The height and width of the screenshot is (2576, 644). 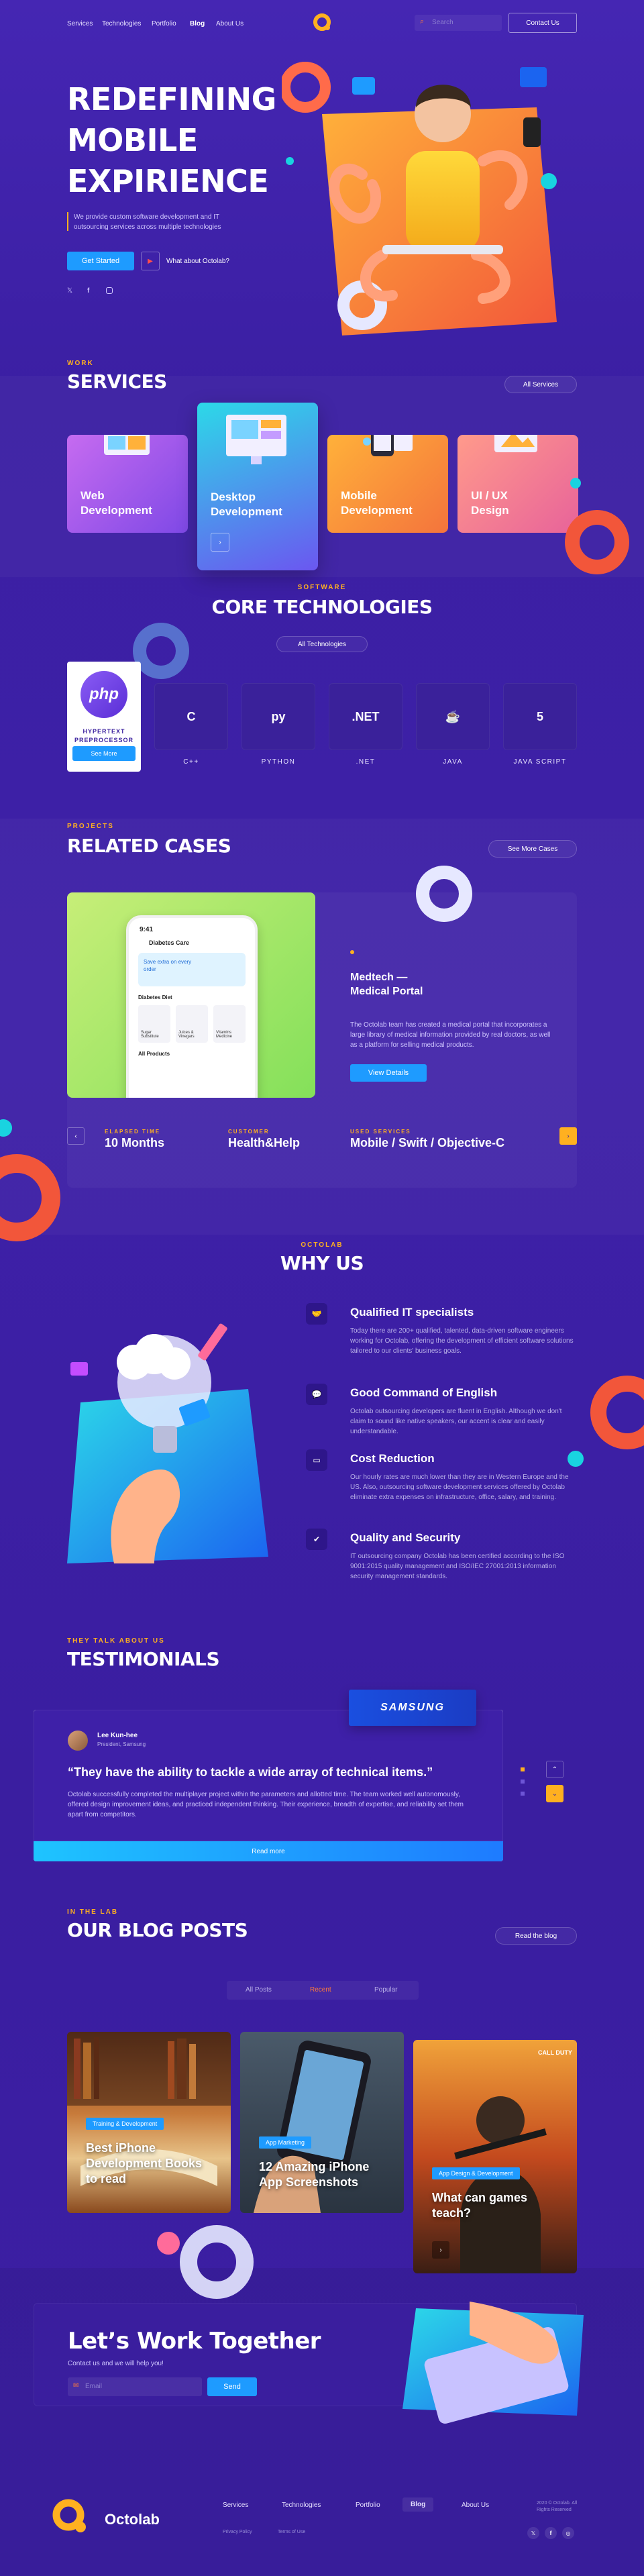 I want to click on tech-item-c-: C, so click(x=191, y=716).